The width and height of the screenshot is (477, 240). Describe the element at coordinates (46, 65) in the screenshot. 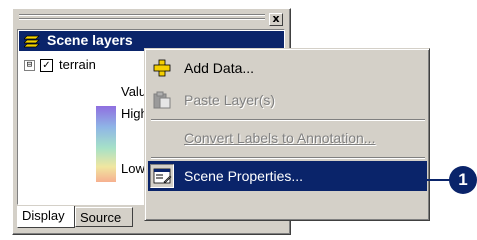

I see `layer-visibility-checkbox: ✓` at that location.